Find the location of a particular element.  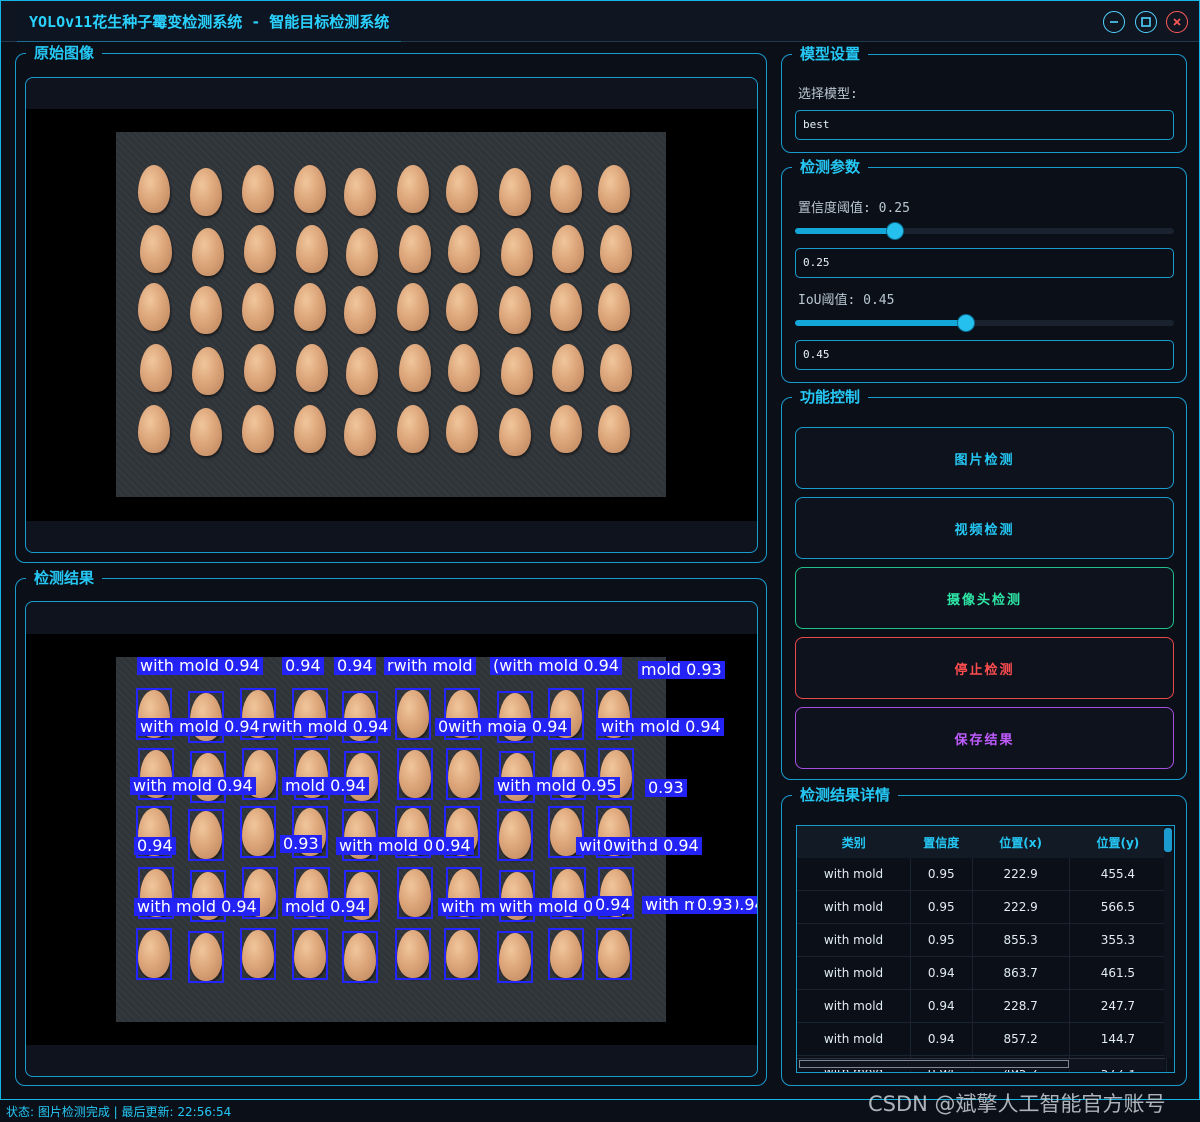

detection-label: 0.94 is located at coordinates (613, 905).